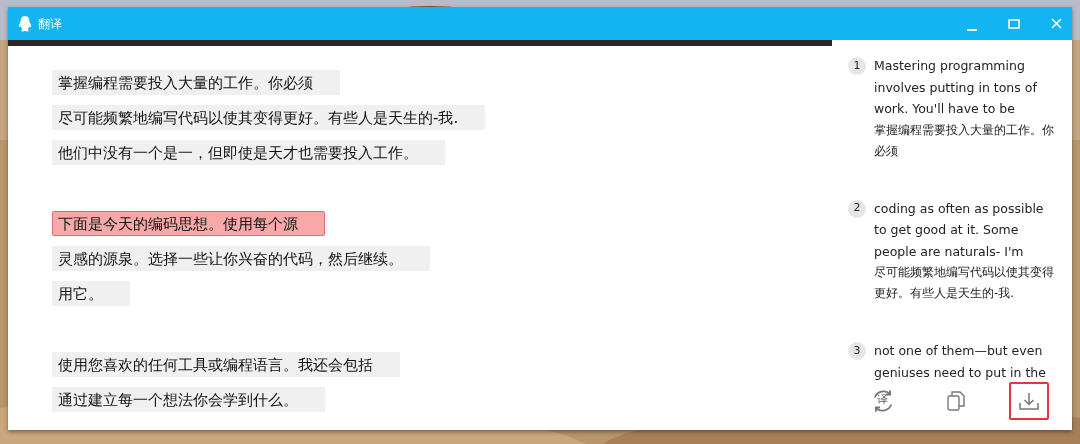  What do you see at coordinates (959, 230) in the screenshot?
I see `source-text: coding as often as possible to get good at it. Some people are naturals- I'm` at bounding box center [959, 230].